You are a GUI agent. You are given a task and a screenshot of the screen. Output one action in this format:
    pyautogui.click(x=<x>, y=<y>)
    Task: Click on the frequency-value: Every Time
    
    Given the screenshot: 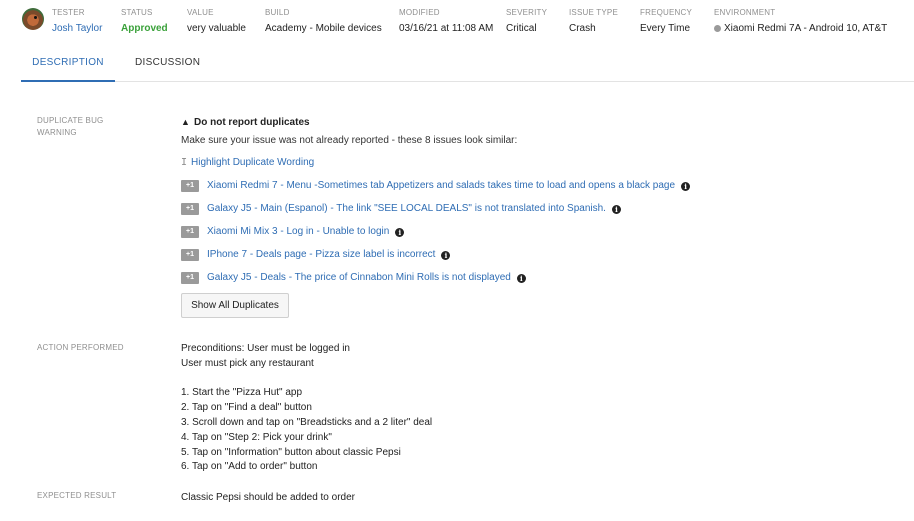 What is the action you would take?
    pyautogui.click(x=665, y=28)
    